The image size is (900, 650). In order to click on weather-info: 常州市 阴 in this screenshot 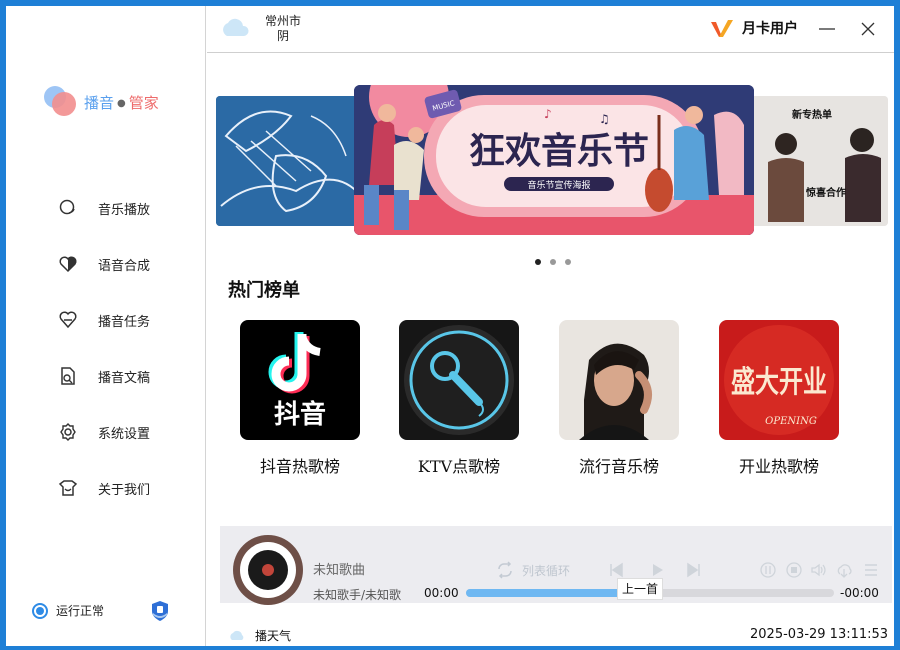, I will do `click(283, 29)`.